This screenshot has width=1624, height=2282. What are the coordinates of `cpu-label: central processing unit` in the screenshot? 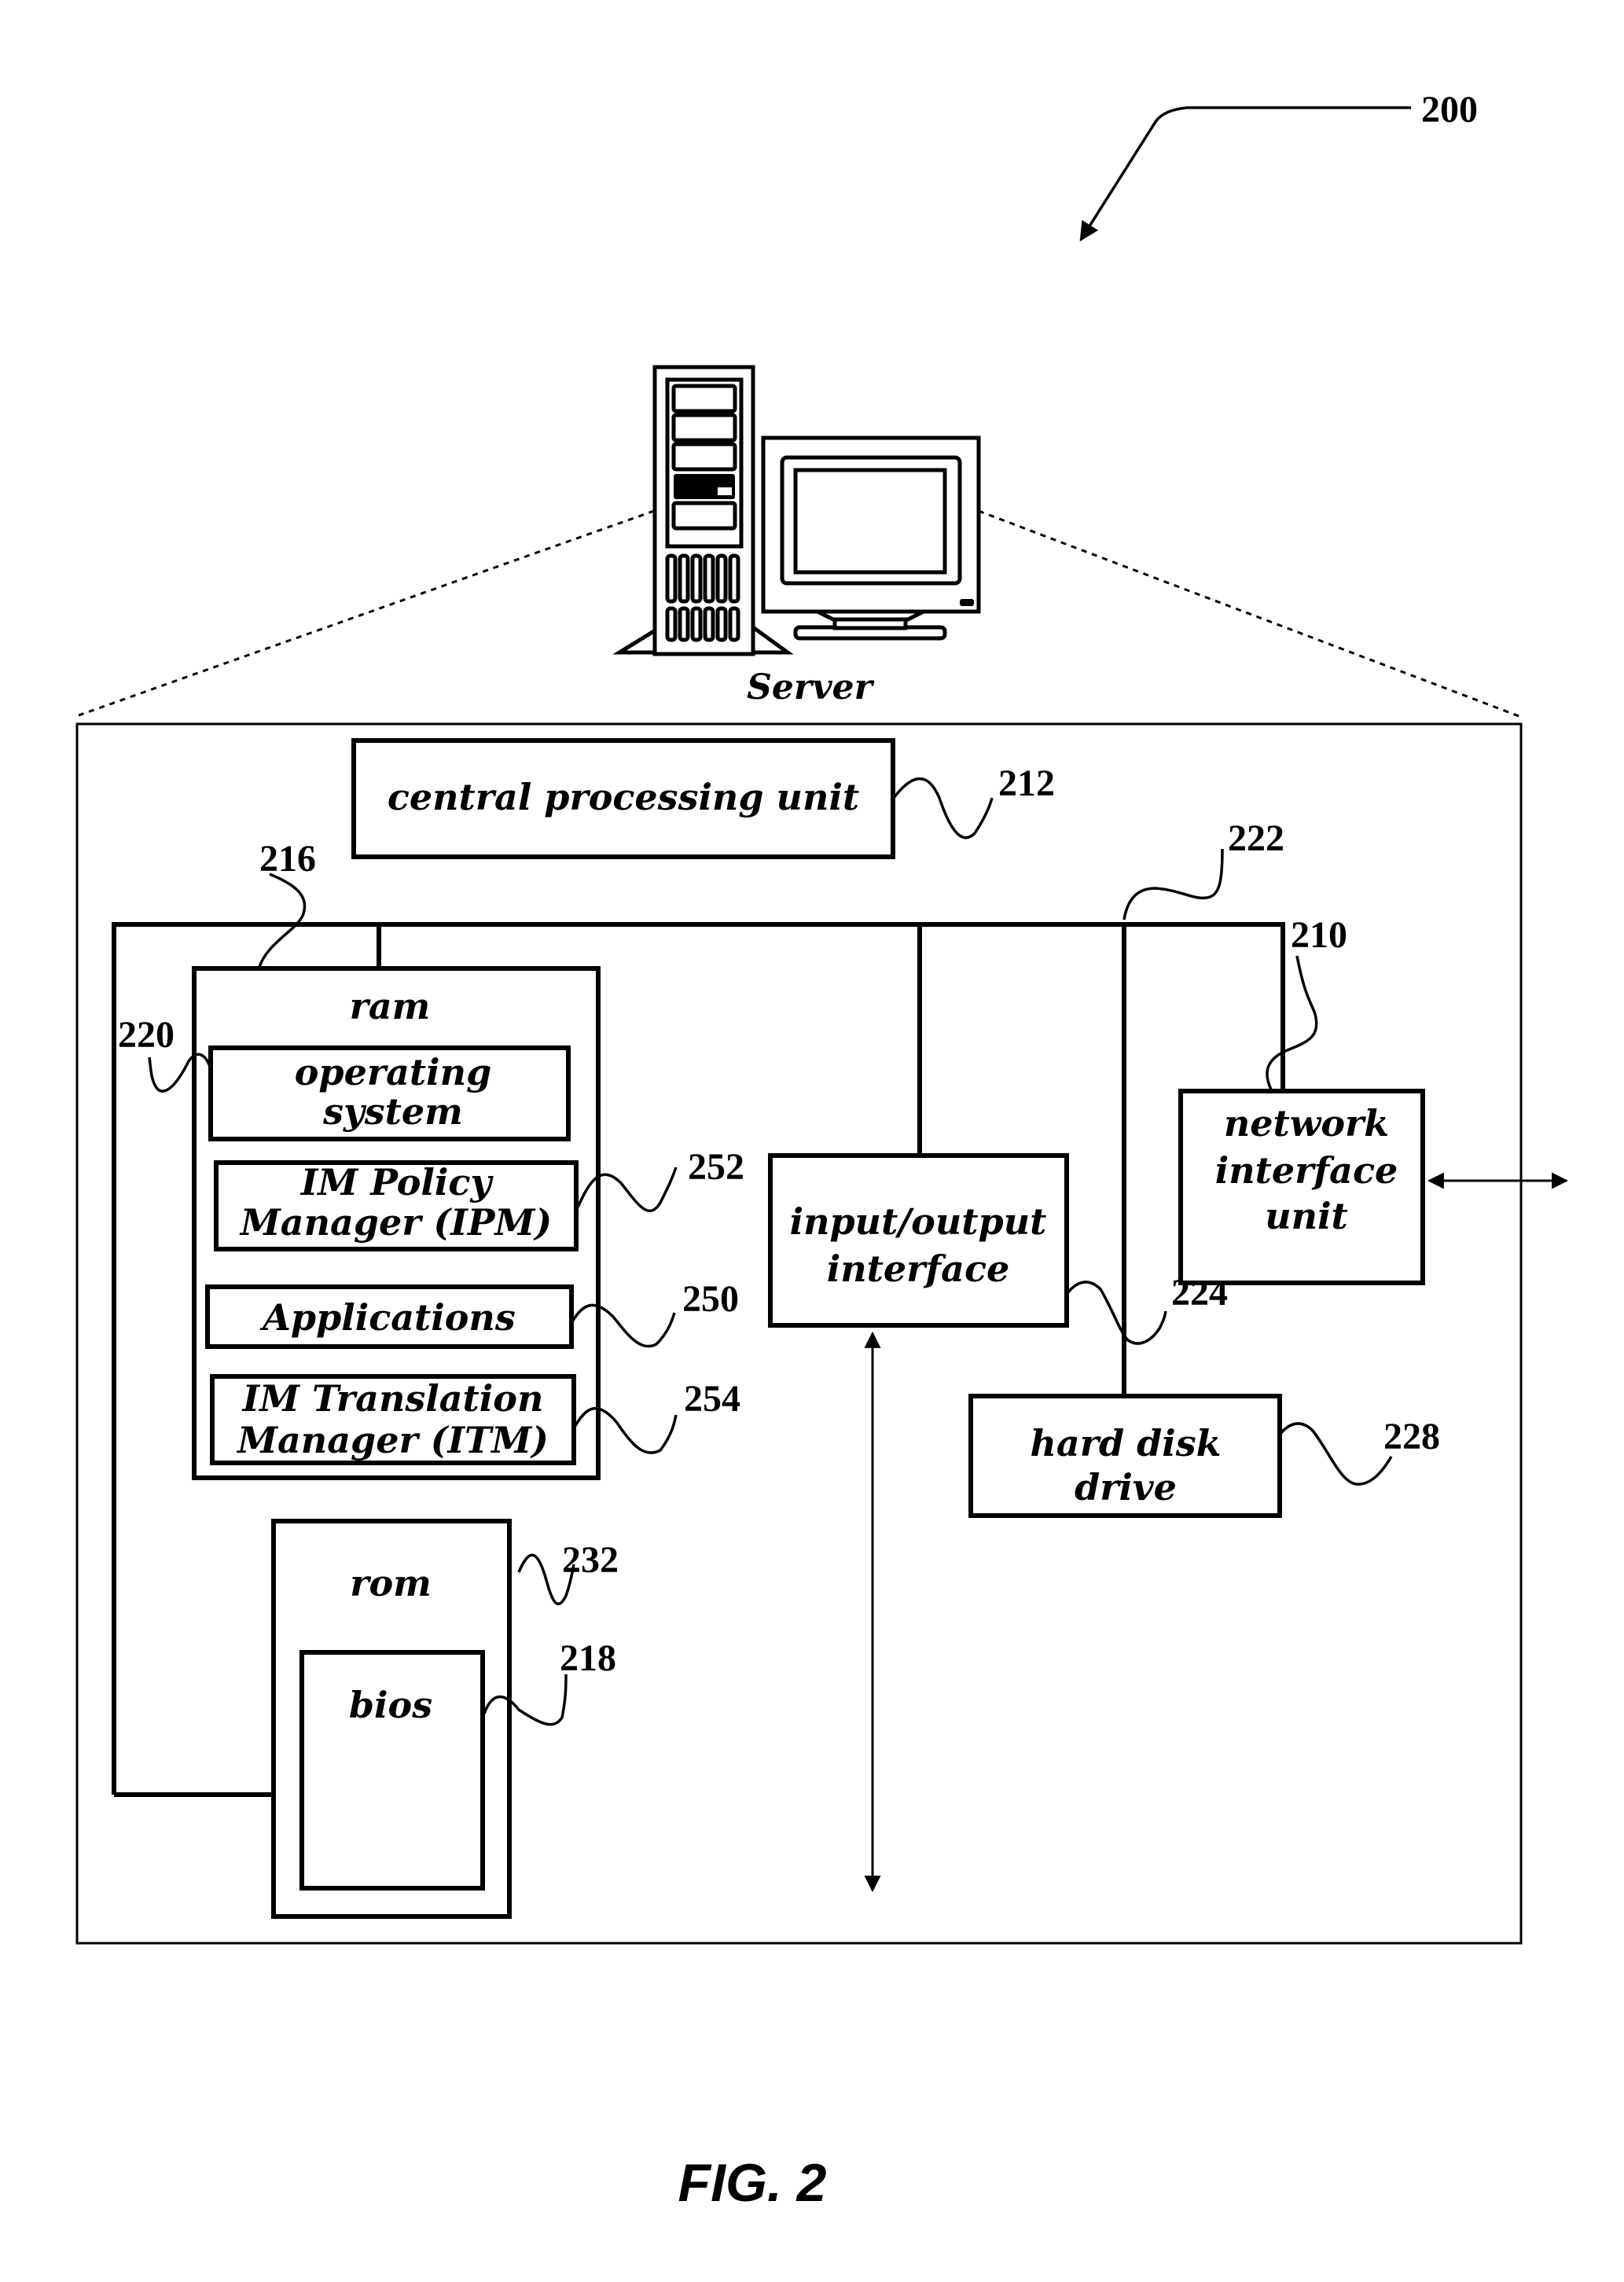 It's located at (623, 797).